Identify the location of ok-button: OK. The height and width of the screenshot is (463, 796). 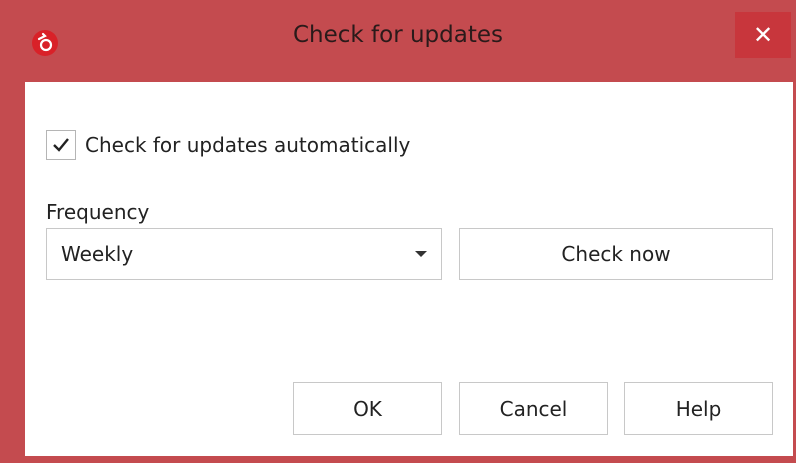
(367, 408).